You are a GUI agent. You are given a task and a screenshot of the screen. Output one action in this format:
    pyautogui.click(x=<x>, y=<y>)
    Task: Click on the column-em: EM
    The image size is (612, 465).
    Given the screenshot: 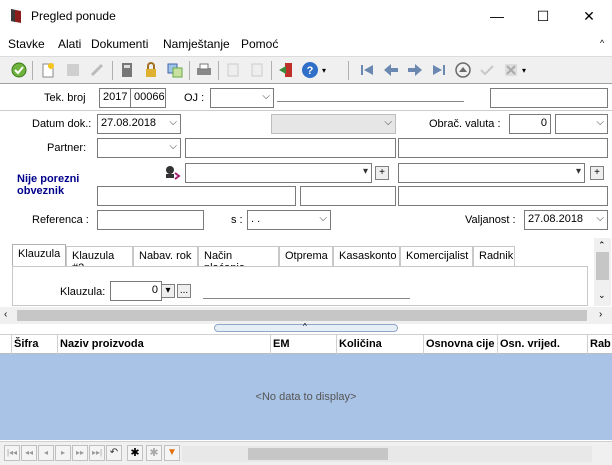 What is the action you would take?
    pyautogui.click(x=304, y=344)
    